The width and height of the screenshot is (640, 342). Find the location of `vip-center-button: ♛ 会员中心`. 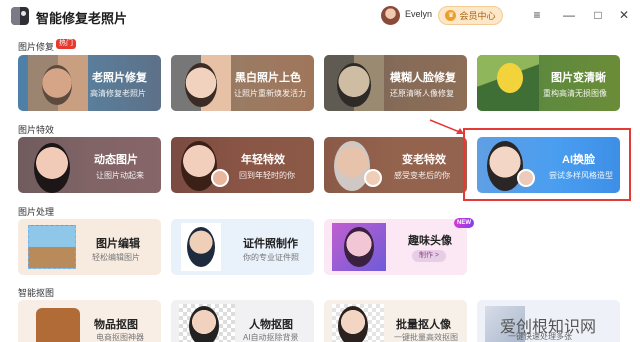

vip-center-button: ♛ 会员中心 is located at coordinates (470, 15).